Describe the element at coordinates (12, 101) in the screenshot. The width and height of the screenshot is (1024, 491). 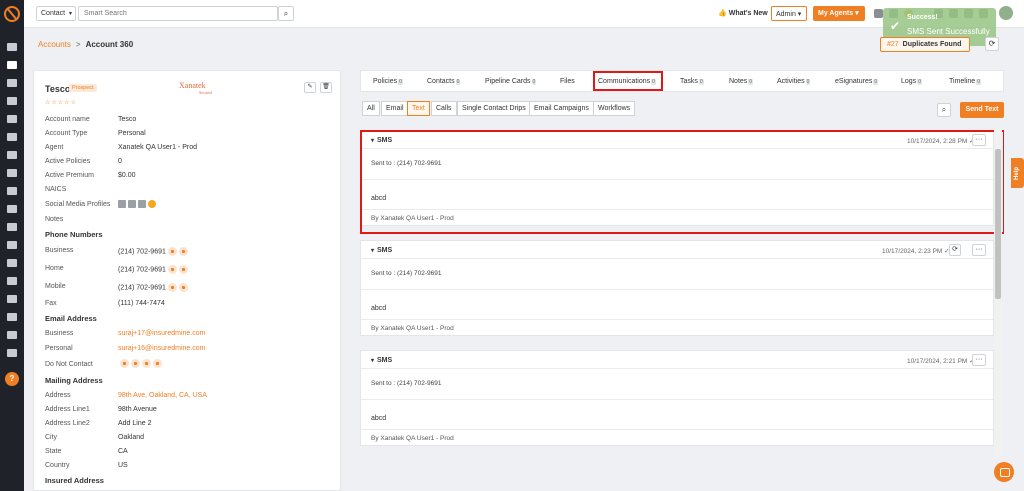
I see `bank-icon` at that location.